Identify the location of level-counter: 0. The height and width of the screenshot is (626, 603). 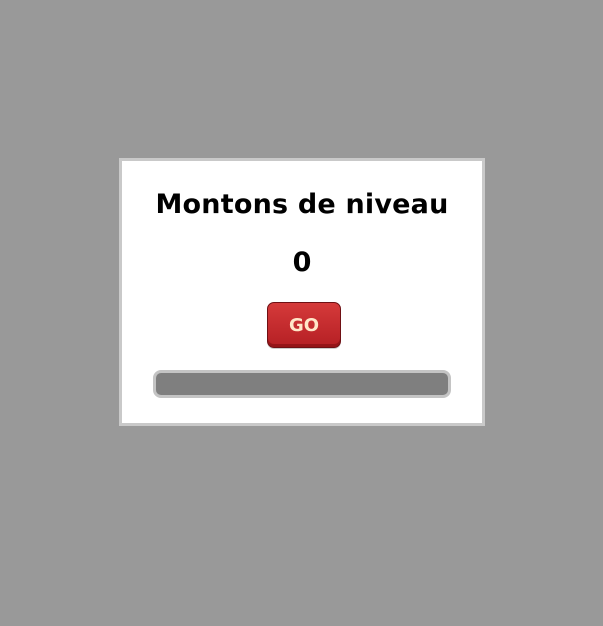
(302, 262).